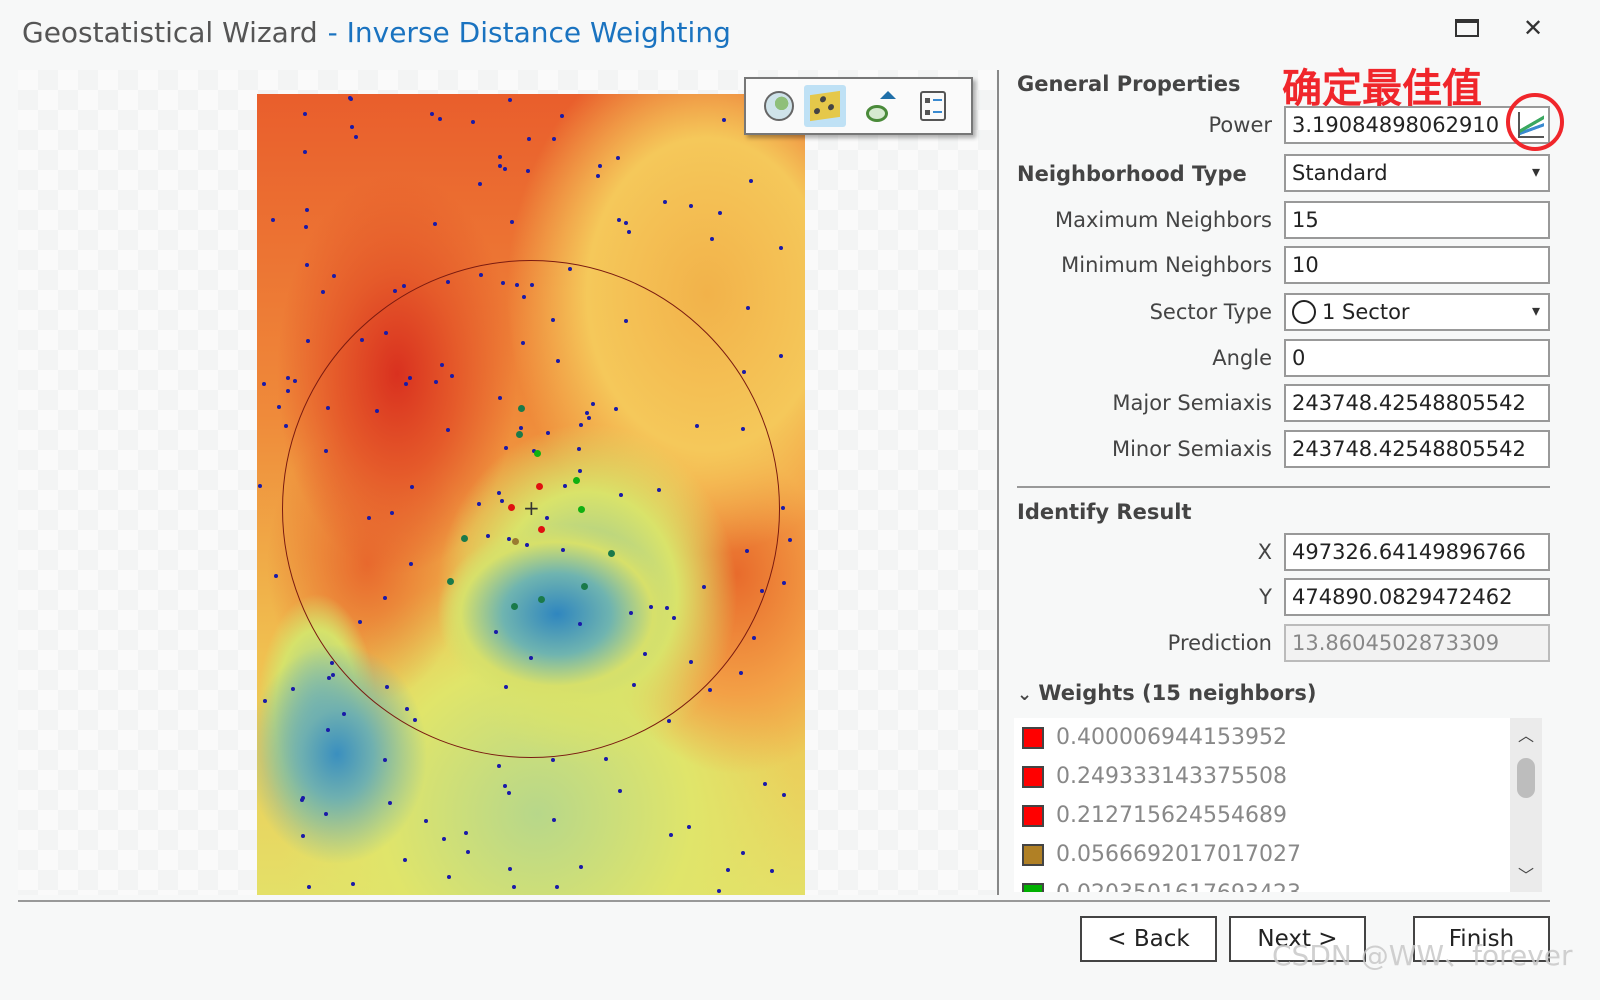 The image size is (1600, 1000). What do you see at coordinates (998, 482) in the screenshot?
I see `panel-divider` at bounding box center [998, 482].